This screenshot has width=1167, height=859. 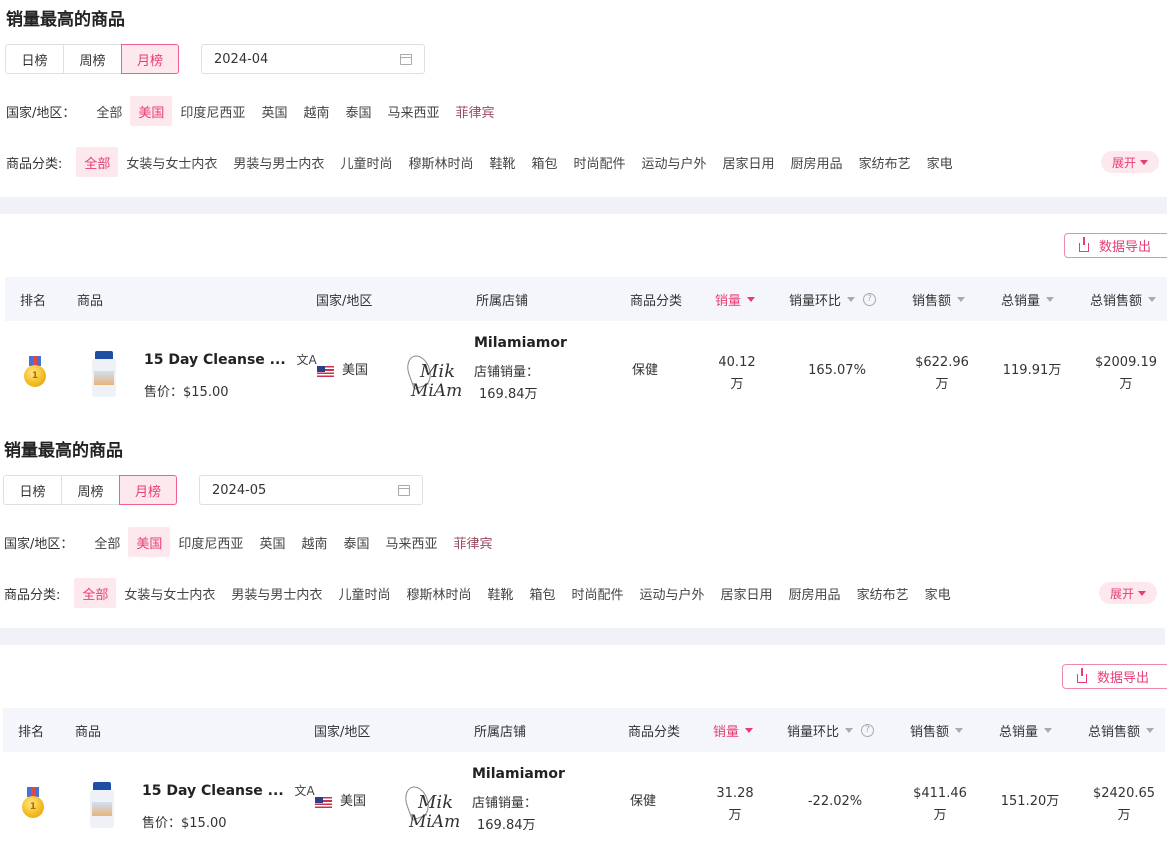 What do you see at coordinates (749, 730) in the screenshot?
I see `sort-desc-icon` at bounding box center [749, 730].